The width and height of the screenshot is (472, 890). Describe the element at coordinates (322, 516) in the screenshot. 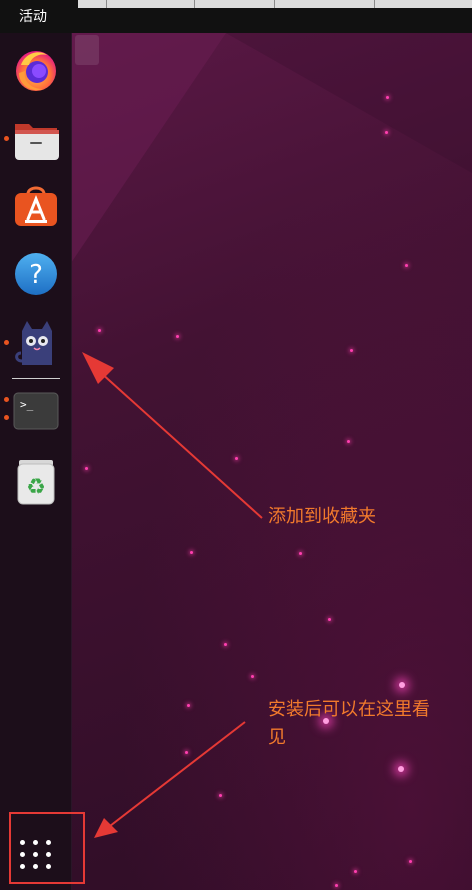

I see `favorites-annotation: 添加到收藏夹` at that location.